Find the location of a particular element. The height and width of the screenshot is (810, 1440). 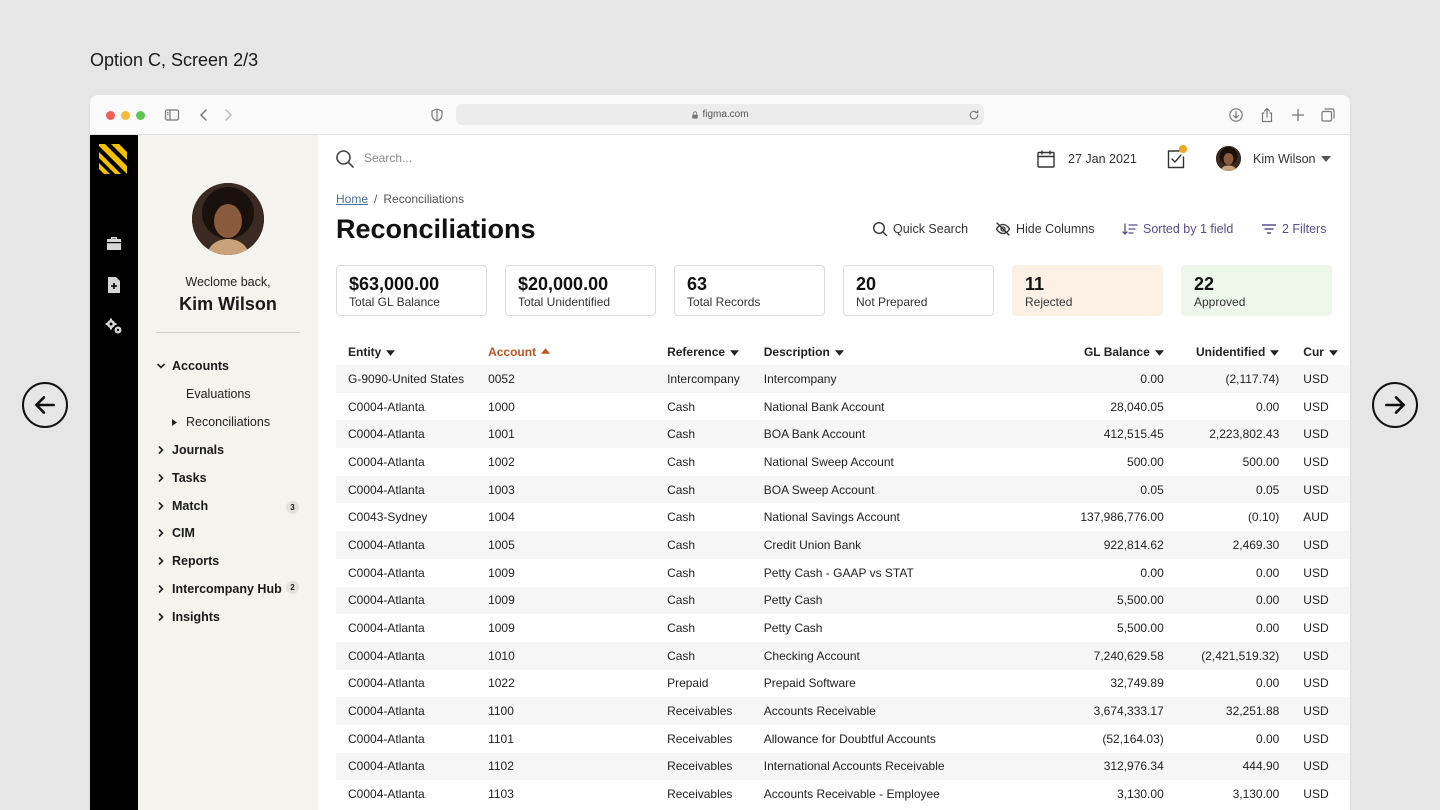

cell-description: International Accounts Receivable is located at coordinates (871, 766).